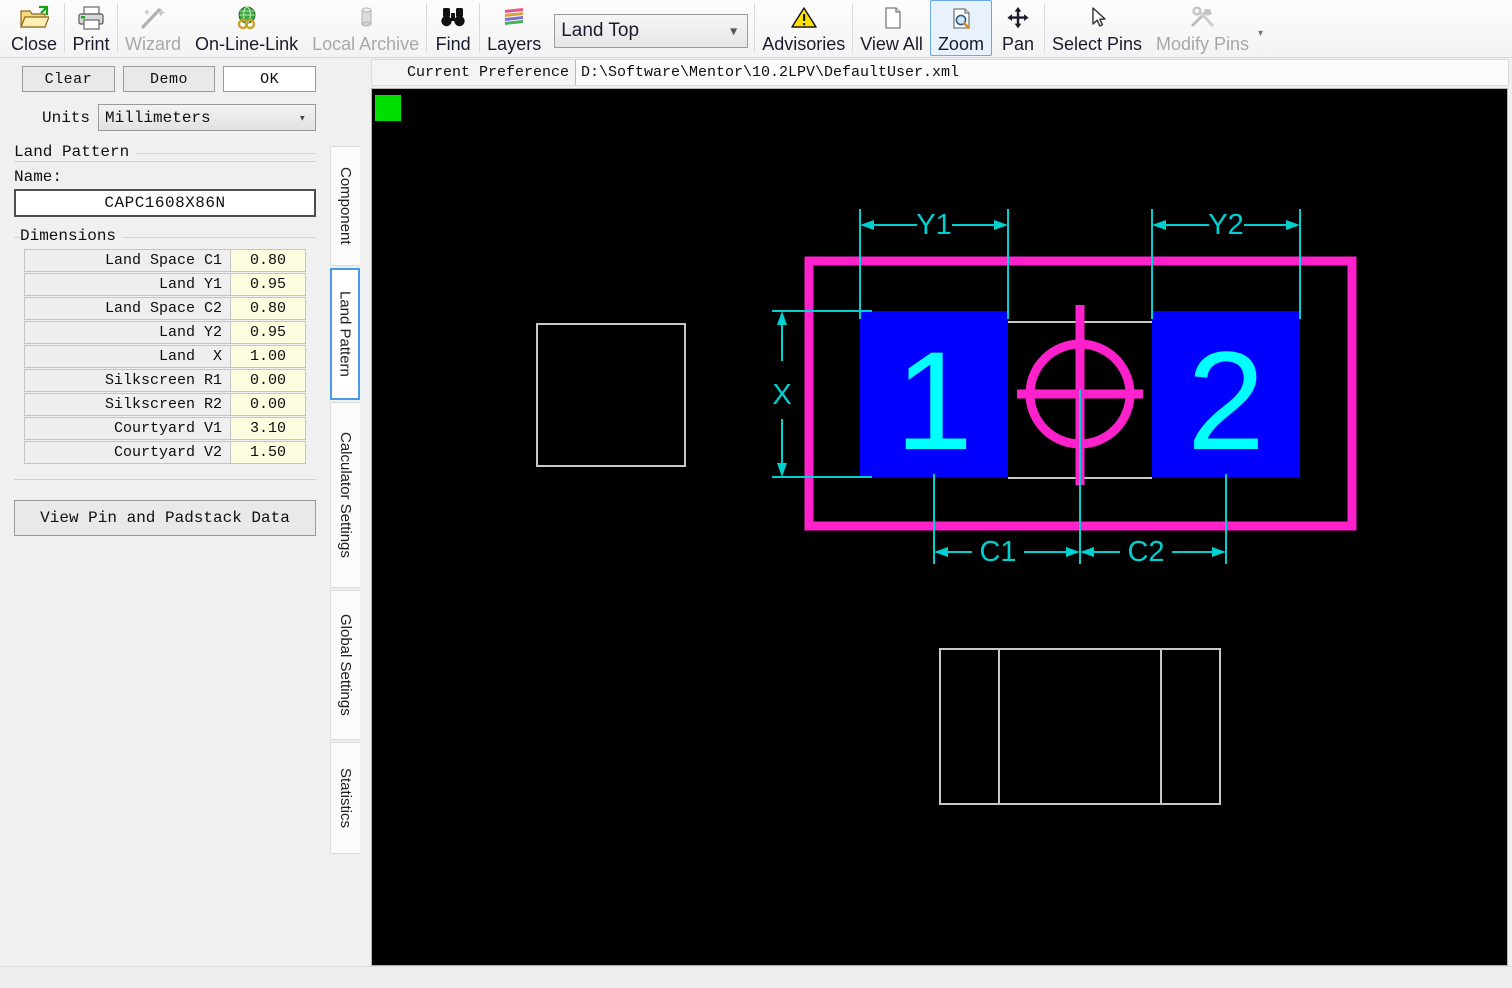  Describe the element at coordinates (153, 29) in the screenshot. I see `toolbar-button-wizard: Wizard` at that location.